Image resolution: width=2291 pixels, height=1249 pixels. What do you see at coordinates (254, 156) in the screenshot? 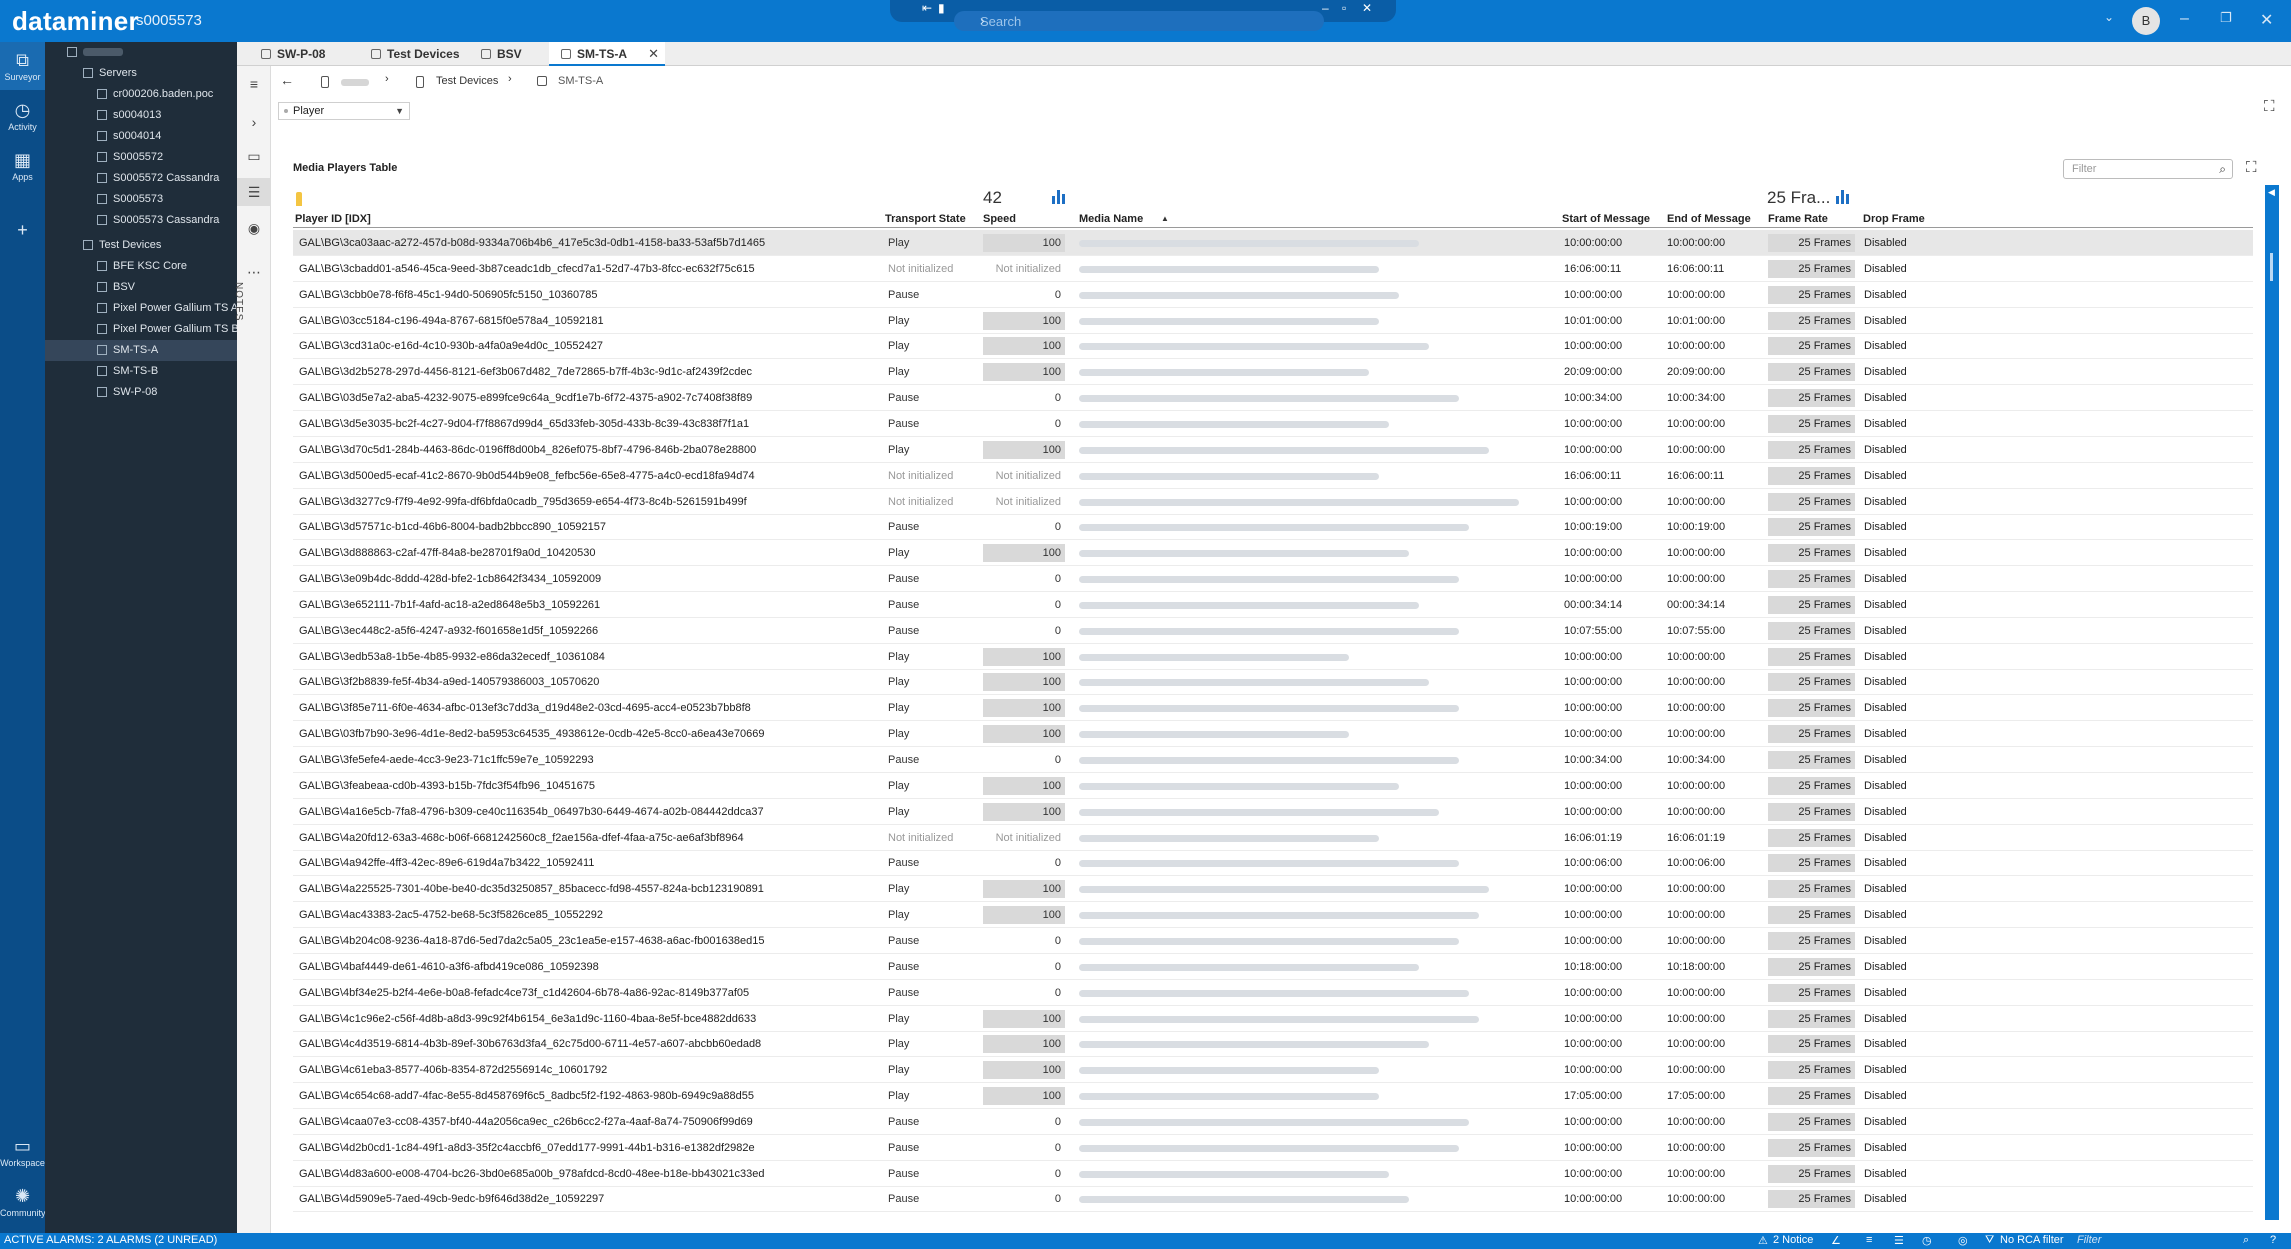
I see `monitor-icon: ▭` at bounding box center [254, 156].